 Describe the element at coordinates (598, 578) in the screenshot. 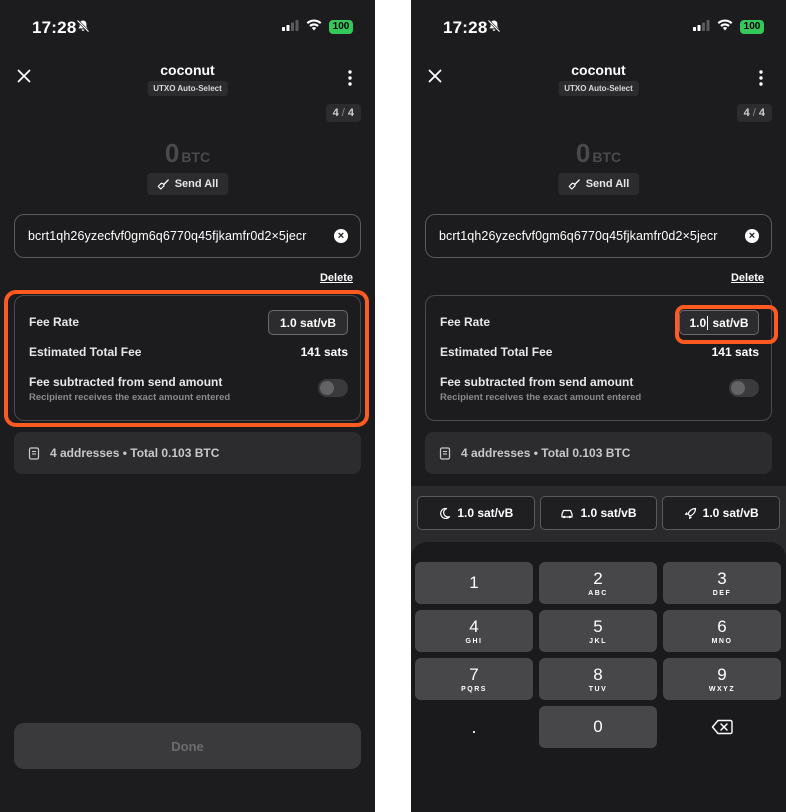

I see `key-digit: 2` at that location.